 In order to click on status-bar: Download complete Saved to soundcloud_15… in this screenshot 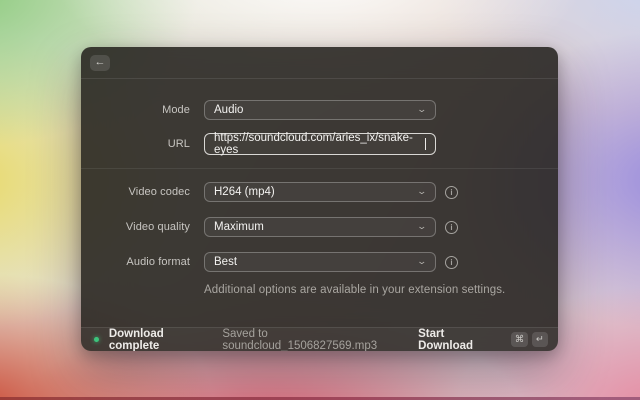, I will do `click(319, 339)`.